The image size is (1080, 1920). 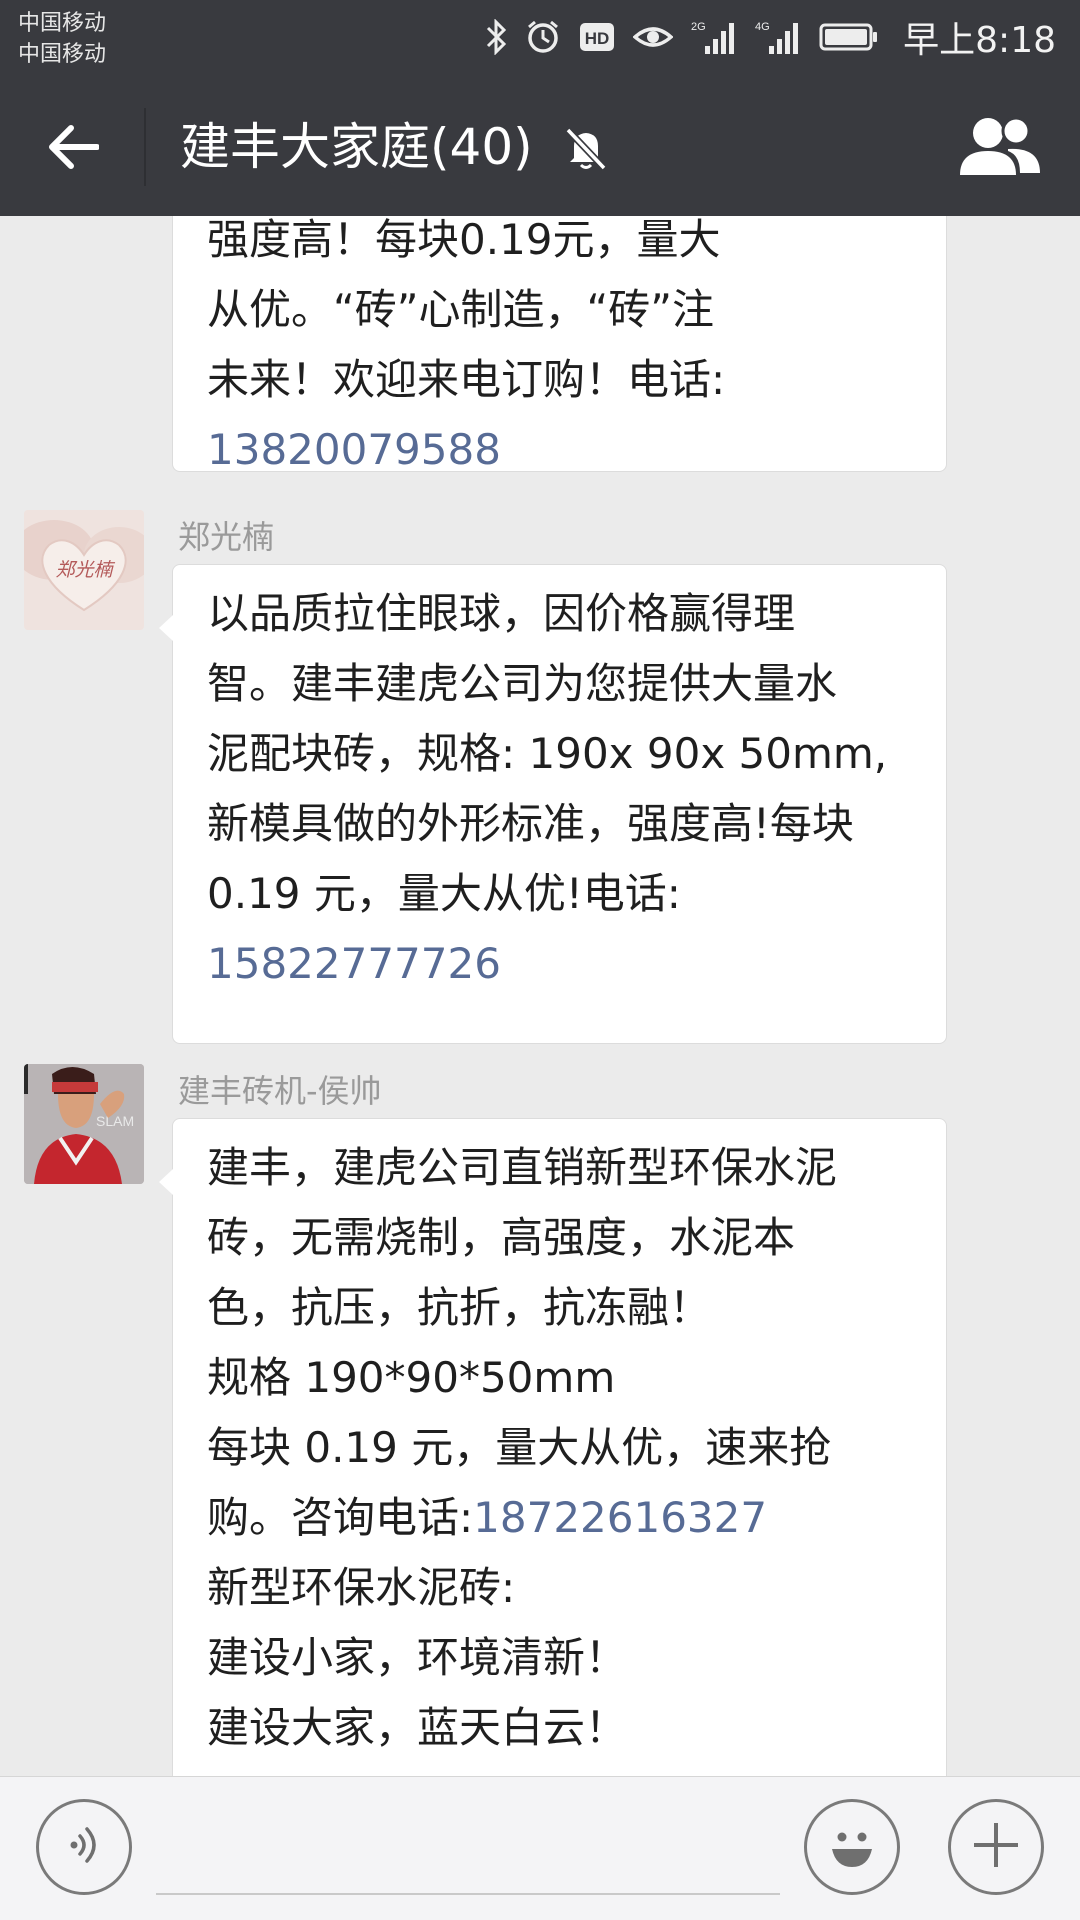 What do you see at coordinates (778, 37) in the screenshot?
I see `signal-4g-icon: 4G` at bounding box center [778, 37].